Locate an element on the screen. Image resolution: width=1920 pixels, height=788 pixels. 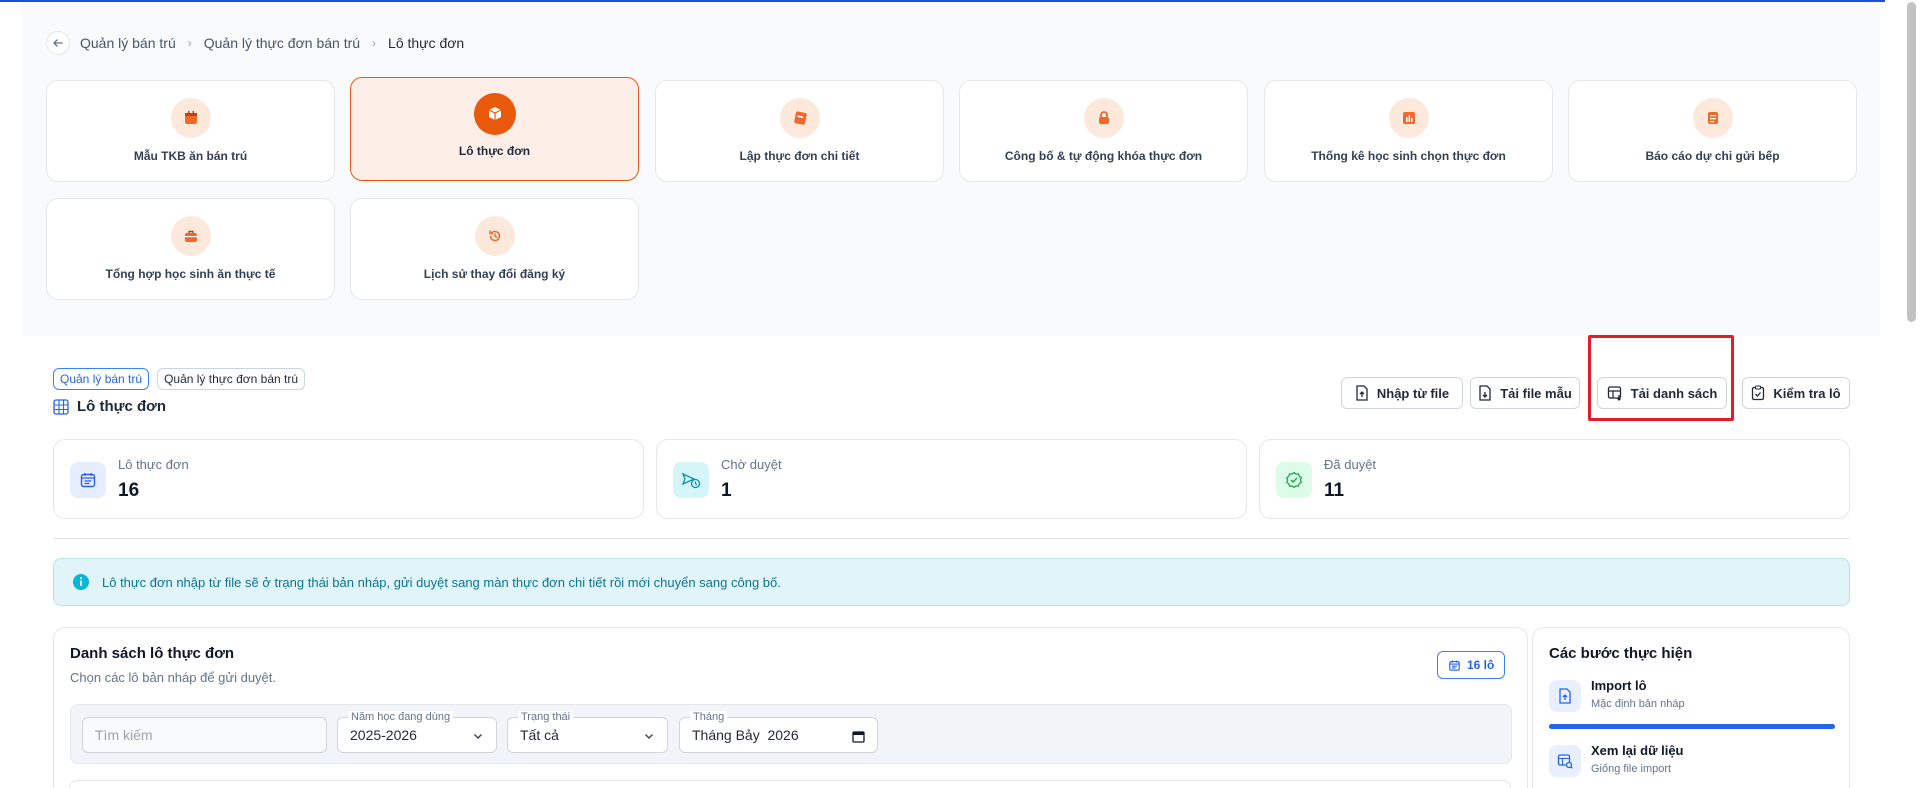
check-batch-label: Kiểm tra lô is located at coordinates (1807, 393).